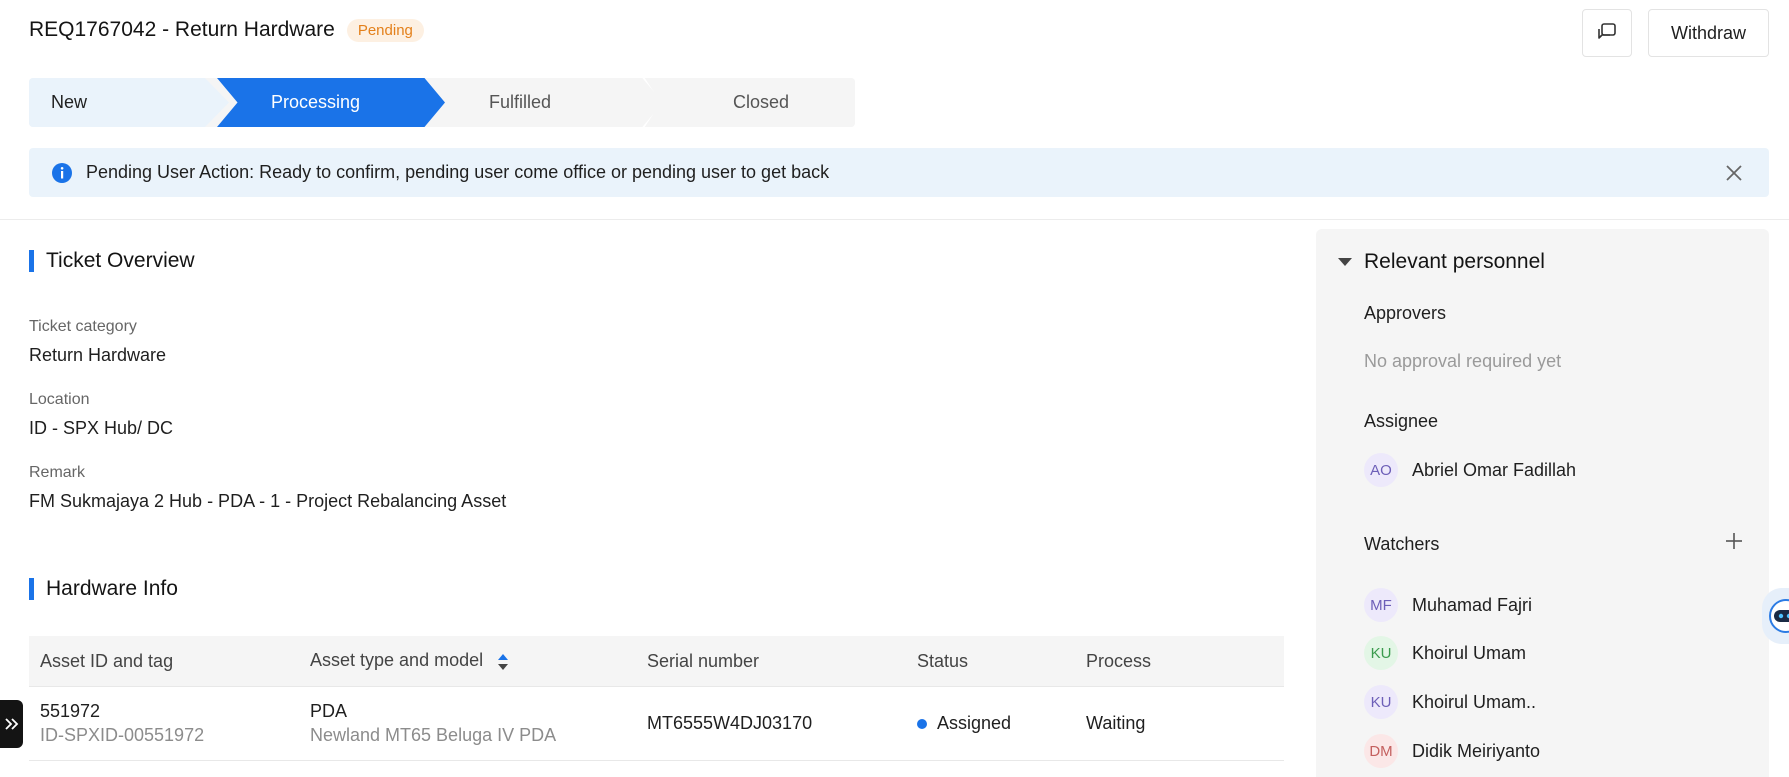 The height and width of the screenshot is (777, 1789). What do you see at coordinates (752, 102) in the screenshot?
I see `step-closed: Closed` at bounding box center [752, 102].